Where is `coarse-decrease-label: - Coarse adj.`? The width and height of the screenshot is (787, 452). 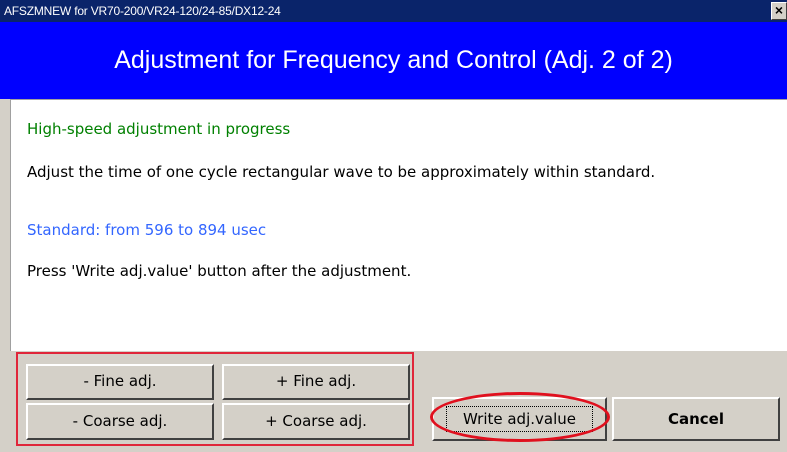
coarse-decrease-label: - Coarse adj. is located at coordinates (120, 421).